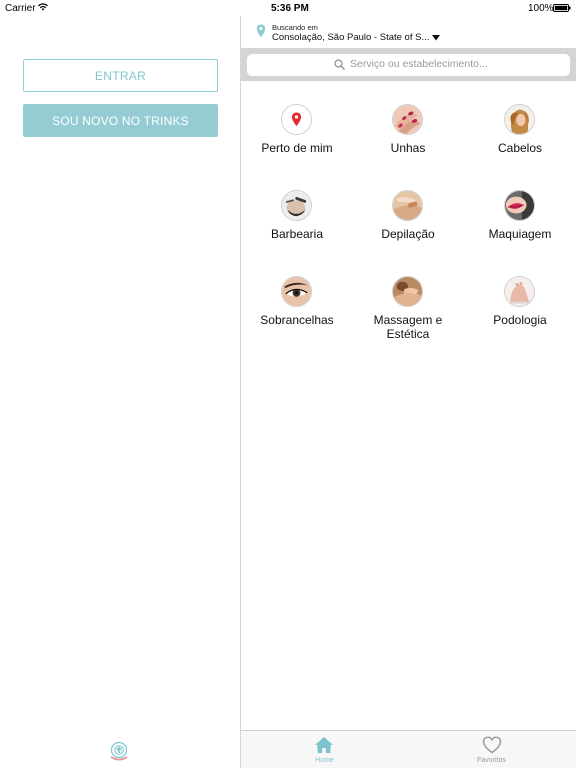 This screenshot has width=576, height=768. Describe the element at coordinates (407, 119) in the screenshot. I see `nails-photo` at that location.